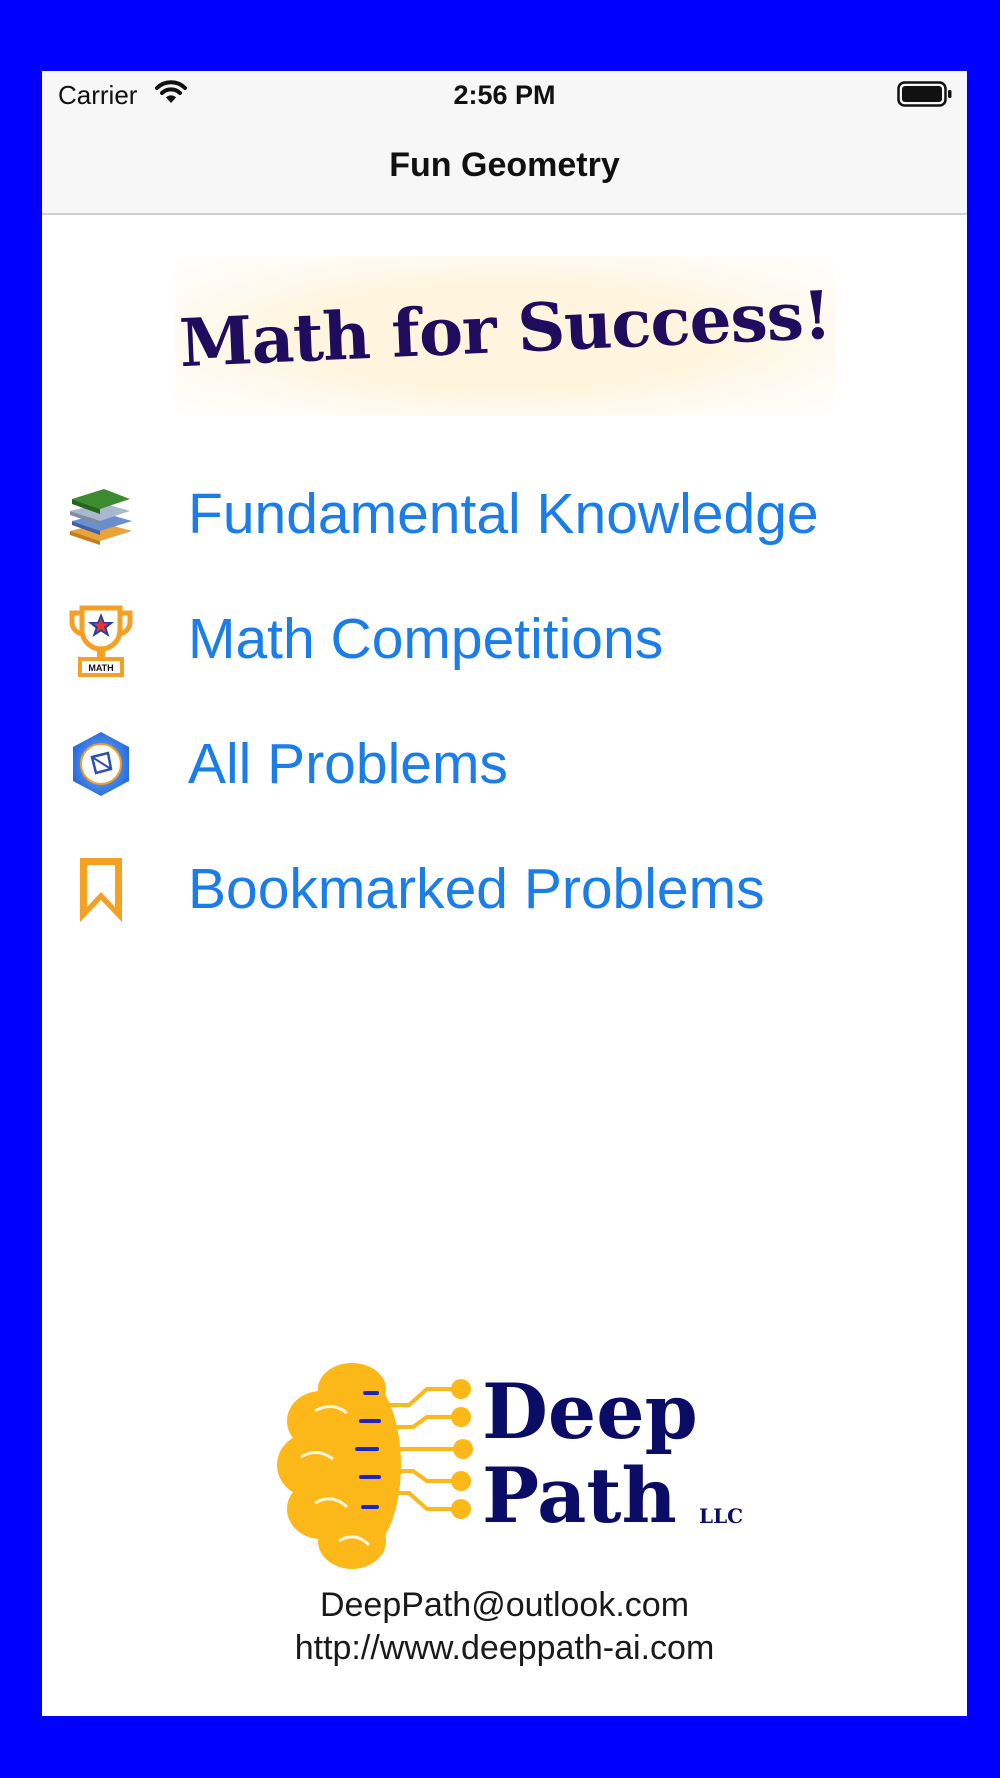 The width and height of the screenshot is (1000, 1778). Describe the element at coordinates (476, 889) in the screenshot. I see `menu-item-label: Bookmarked Problems` at that location.